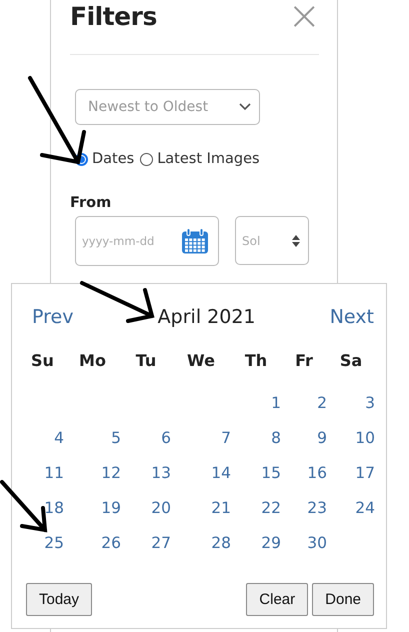 This screenshot has height=632, width=409. Describe the element at coordinates (42, 508) in the screenshot. I see `calendar-day: 18` at that location.